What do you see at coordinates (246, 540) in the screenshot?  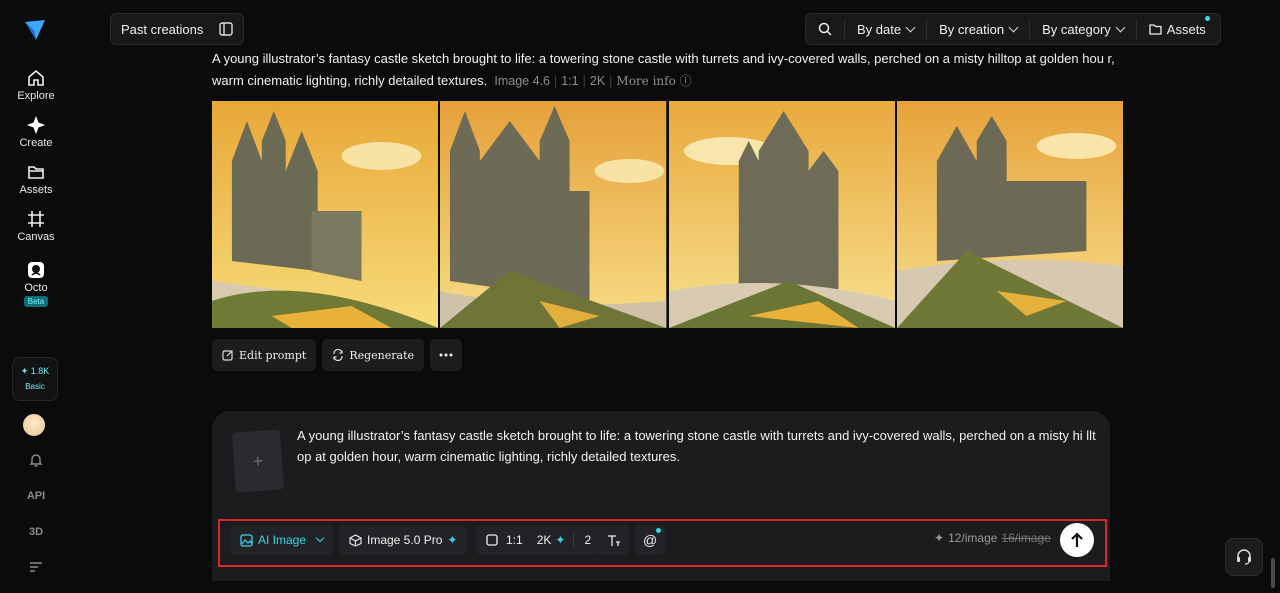 I see `image-icon` at bounding box center [246, 540].